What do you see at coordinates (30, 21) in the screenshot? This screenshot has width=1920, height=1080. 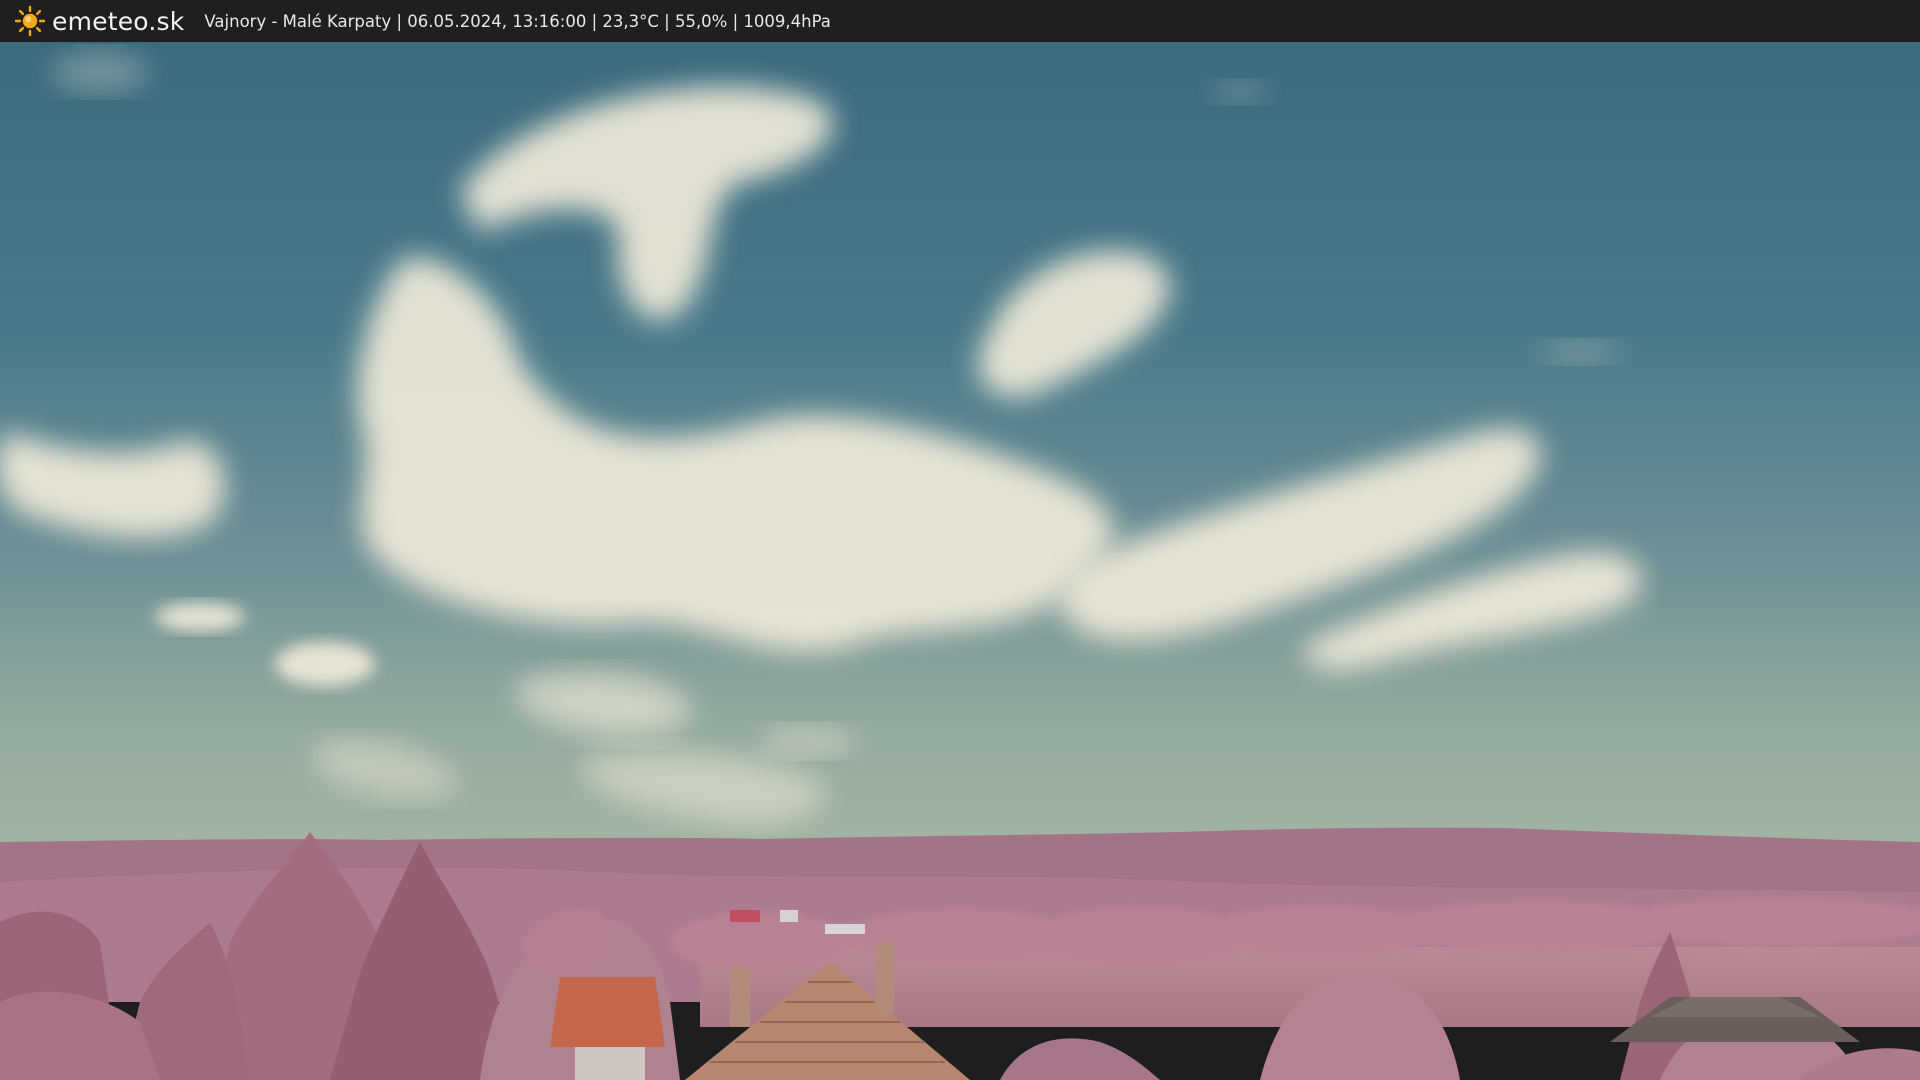 I see `sun-icon` at bounding box center [30, 21].